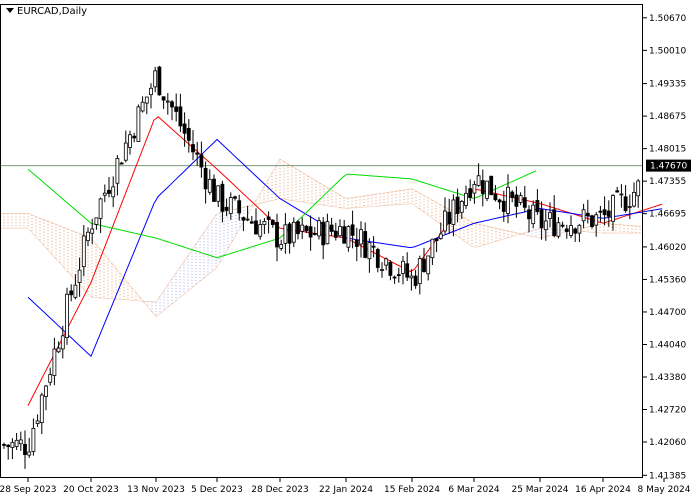 The height and width of the screenshot is (504, 700). What do you see at coordinates (667, 51) in the screenshot?
I see `y-tick-label: 1.50010` at bounding box center [667, 51].